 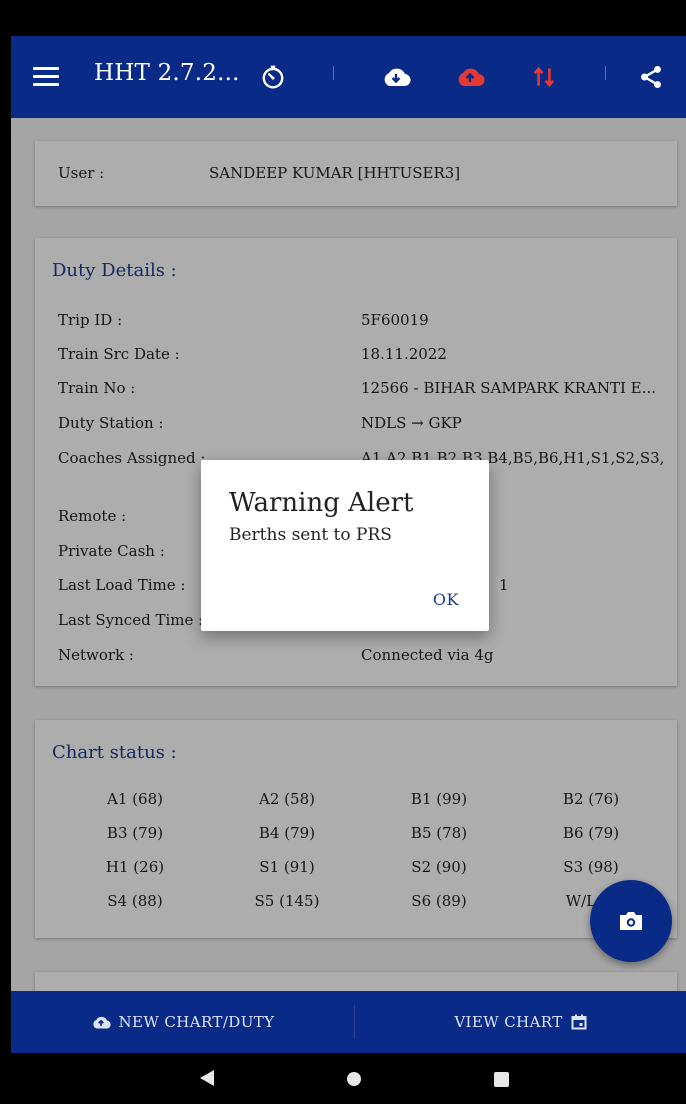 What do you see at coordinates (196, 1022) in the screenshot?
I see `new-chart-duty-label: NEW CHART/DUTY` at bounding box center [196, 1022].